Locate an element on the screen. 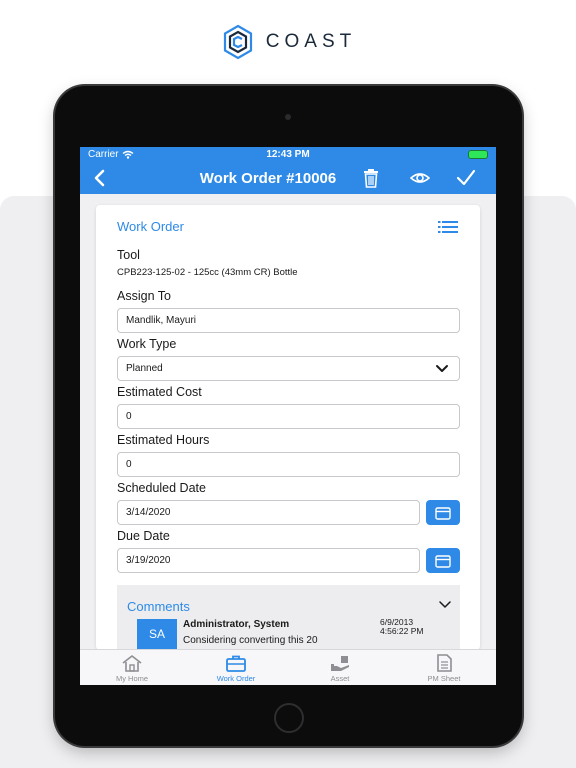 This screenshot has height=768, width=576. nav-bar: Work Order #10006 is located at coordinates (288, 178).